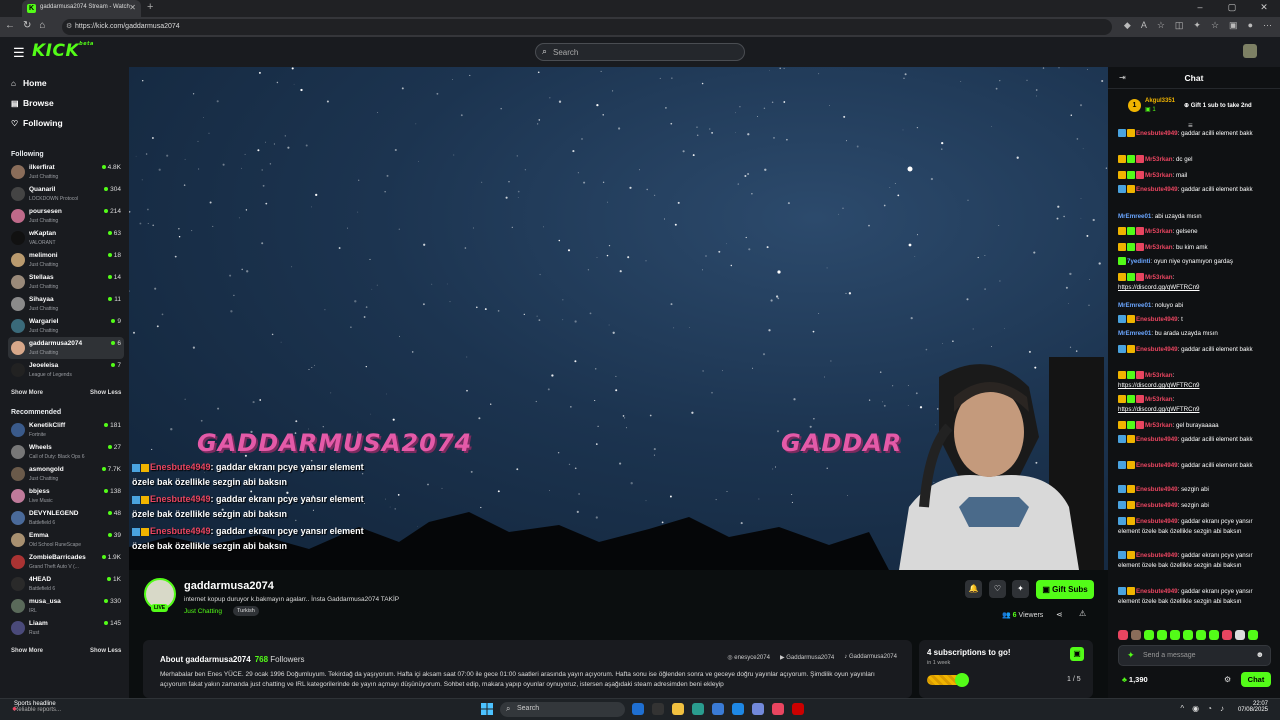  I want to click on tray-chevron-icon: ^, so click(1182, 708).